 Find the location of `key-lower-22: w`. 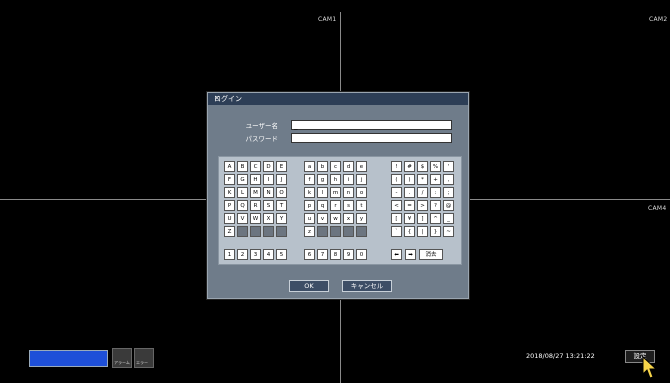

key-lower-22: w is located at coordinates (335, 218).